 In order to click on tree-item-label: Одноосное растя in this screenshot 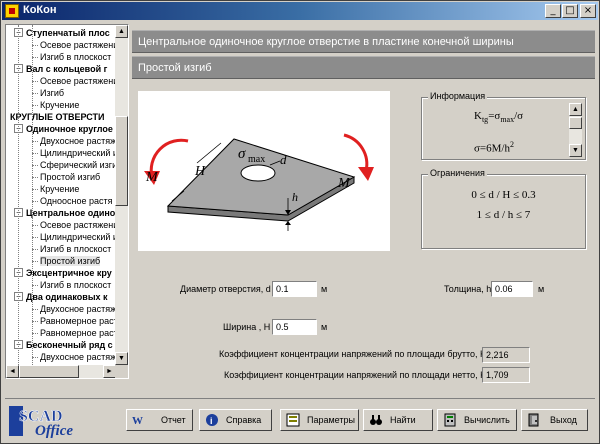, I will do `click(76, 201)`.